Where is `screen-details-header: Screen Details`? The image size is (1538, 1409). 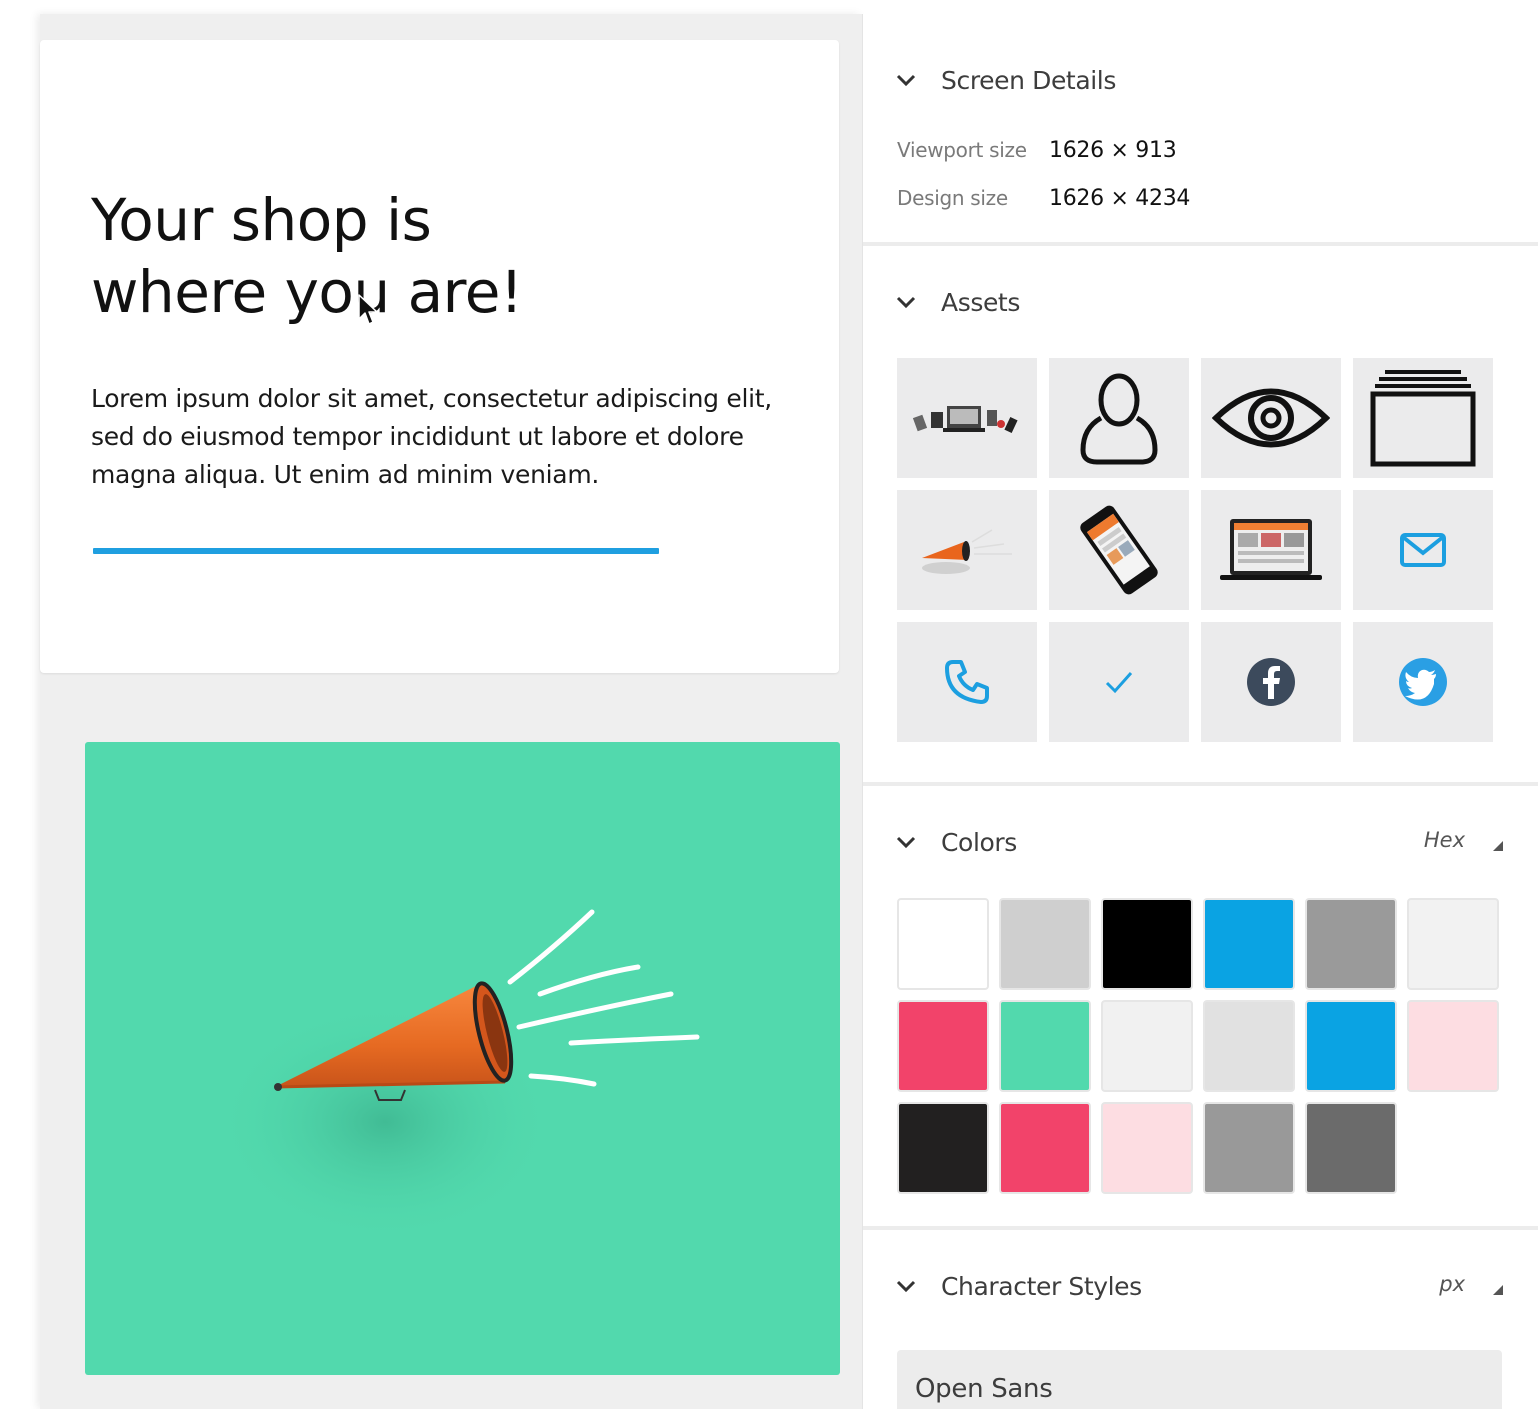
screen-details-header: Screen Details is located at coordinates (1005, 80).